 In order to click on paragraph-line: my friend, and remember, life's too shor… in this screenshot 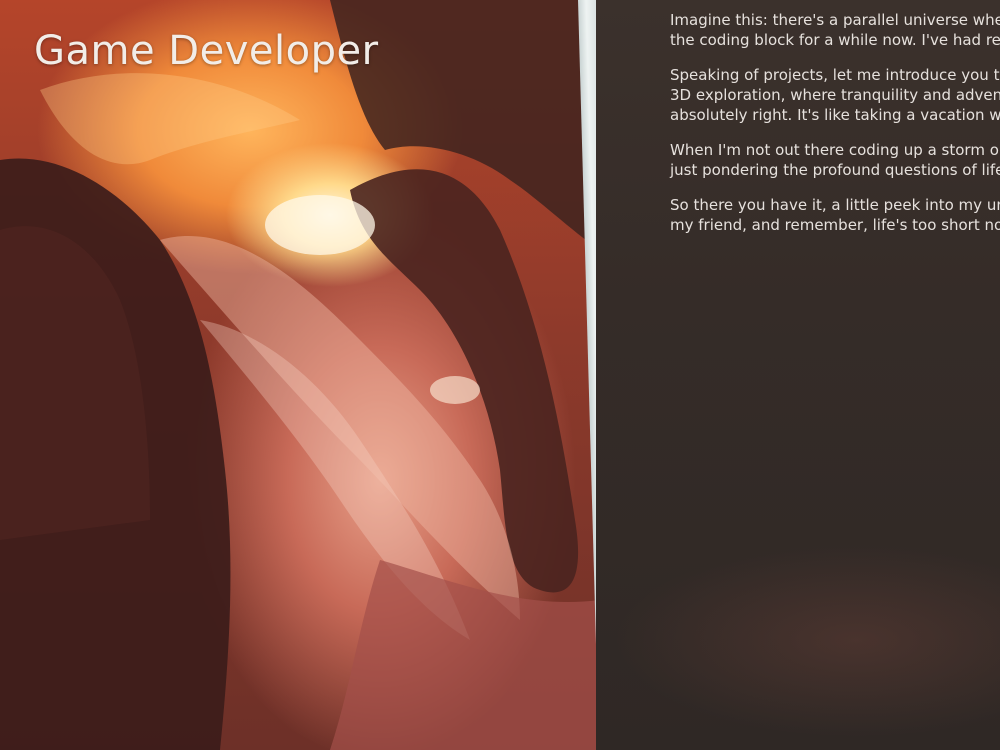, I will do `click(835, 225)`.